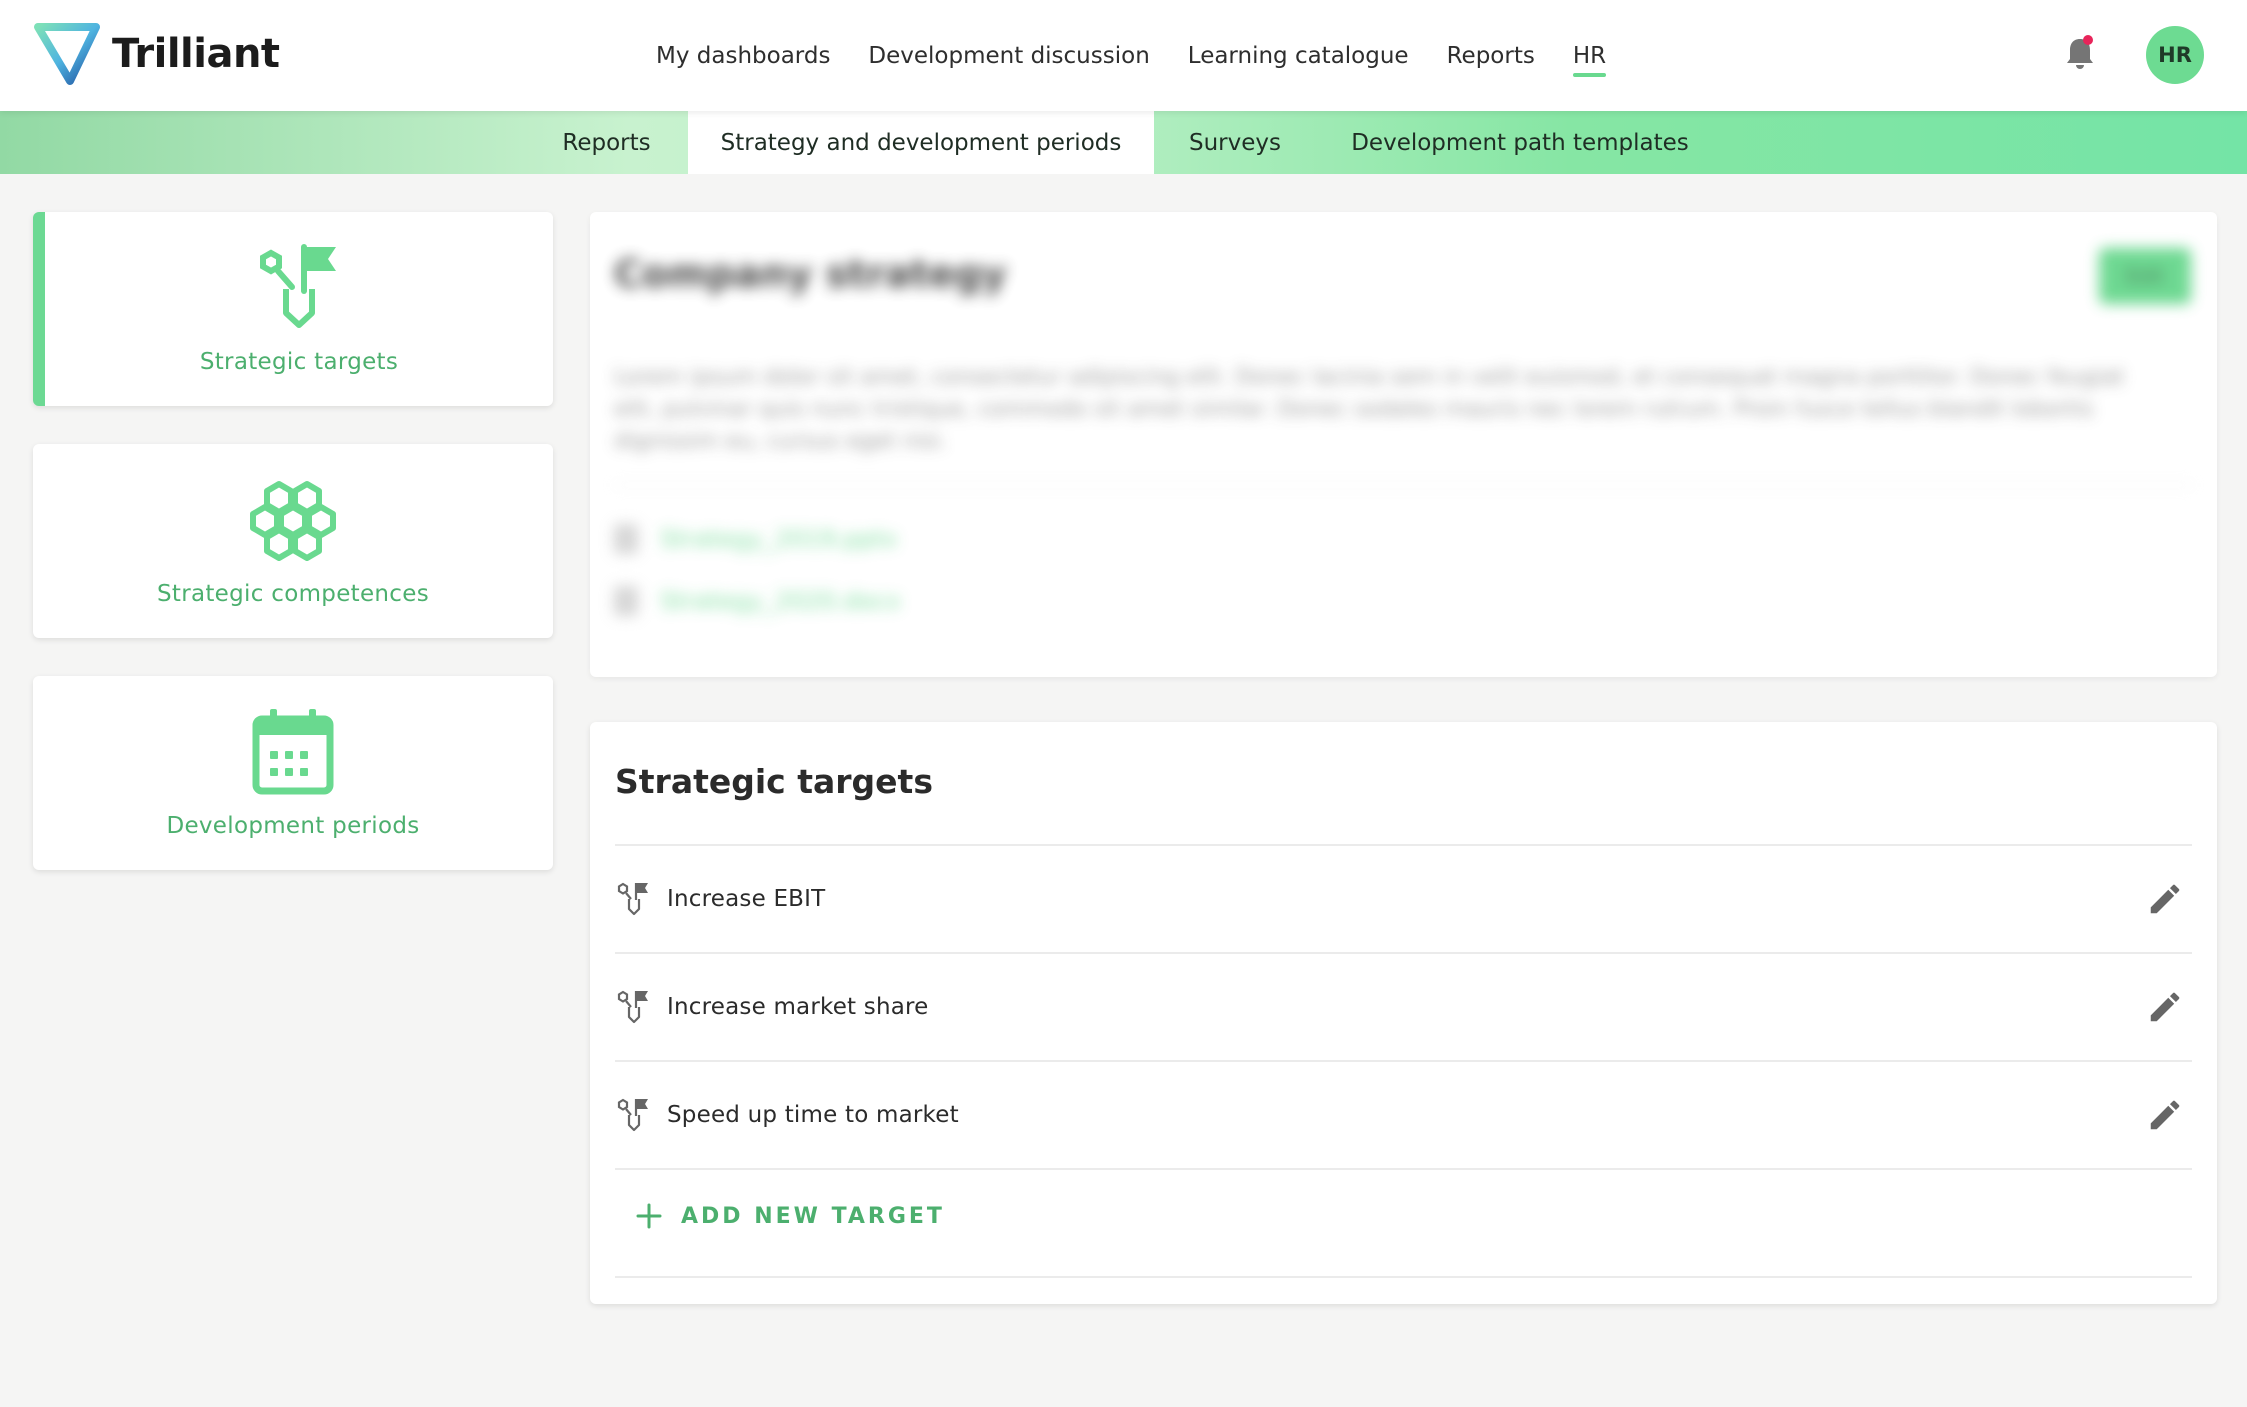  What do you see at coordinates (299, 362) in the screenshot?
I see `card-label: Strategic targets` at bounding box center [299, 362].